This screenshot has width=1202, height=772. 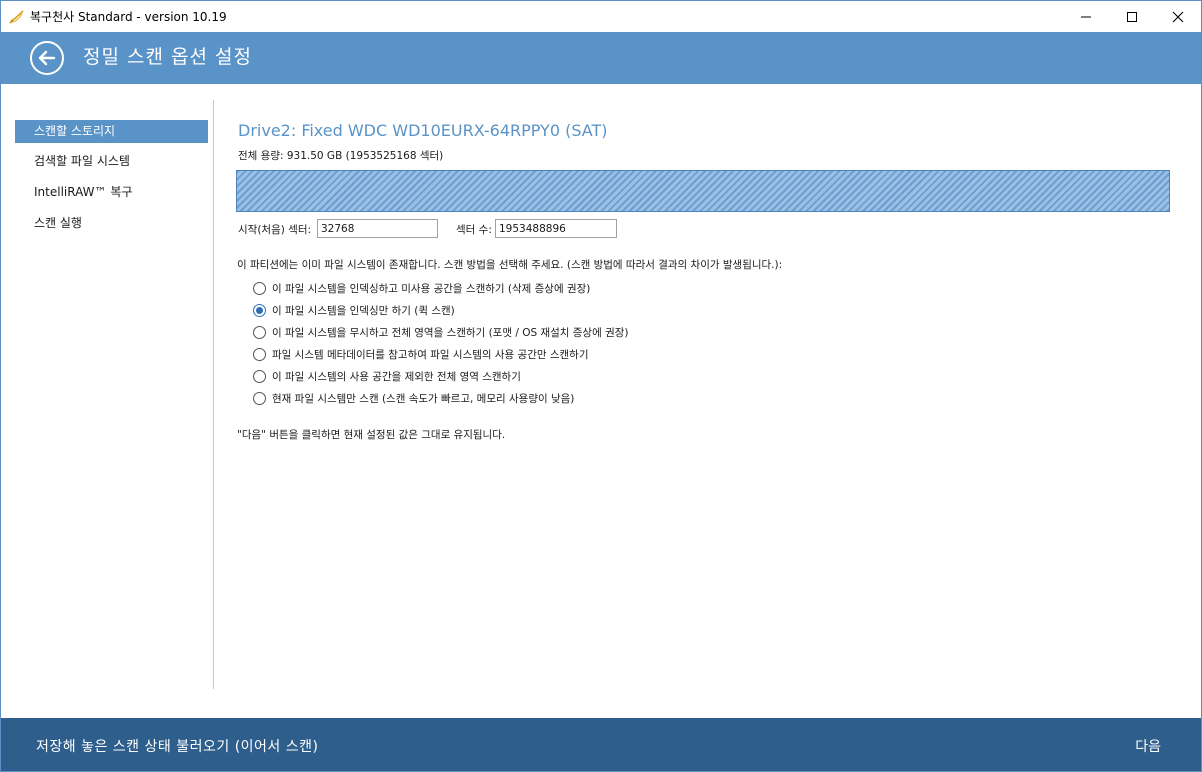 I want to click on drive-title: Drive2: Fixed WDC WD10EURX-64RPPY0 (SAT), so click(x=423, y=130).